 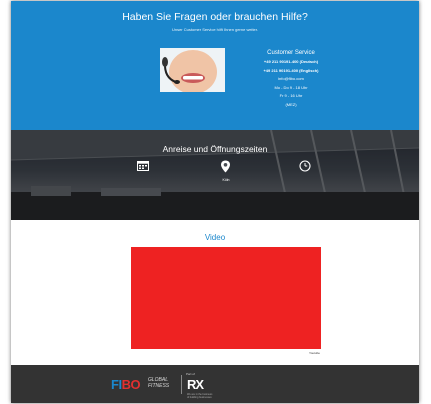 I want to click on service-email: info@fibo.com, so click(x=291, y=79).